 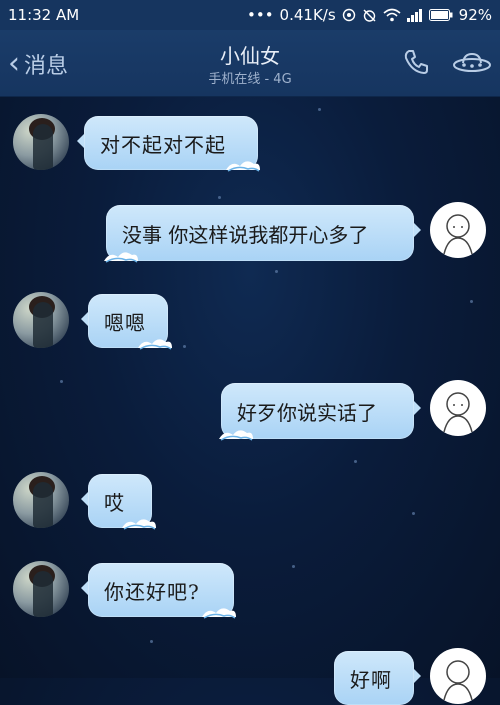 What do you see at coordinates (152, 591) in the screenshot?
I see `message-text: 你还好吧?` at bounding box center [152, 591].